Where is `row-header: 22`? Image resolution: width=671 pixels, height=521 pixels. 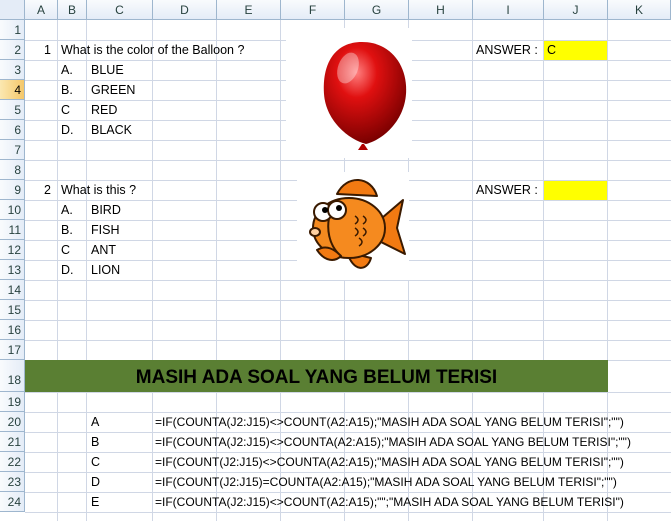
row-header: 22 is located at coordinates (12, 462).